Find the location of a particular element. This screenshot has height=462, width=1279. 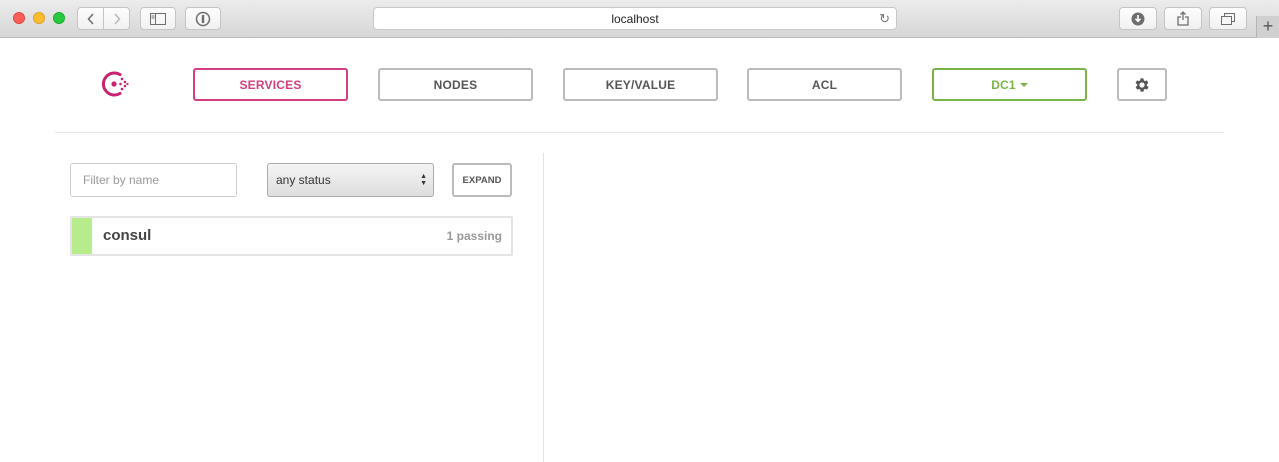

window-zoom-button is located at coordinates (59, 18).